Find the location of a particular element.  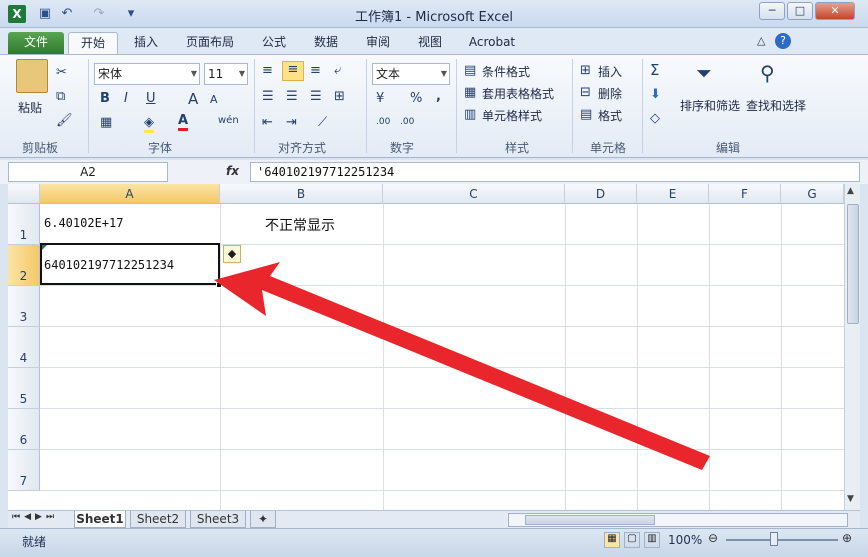

paste-icon is located at coordinates (32, 76).